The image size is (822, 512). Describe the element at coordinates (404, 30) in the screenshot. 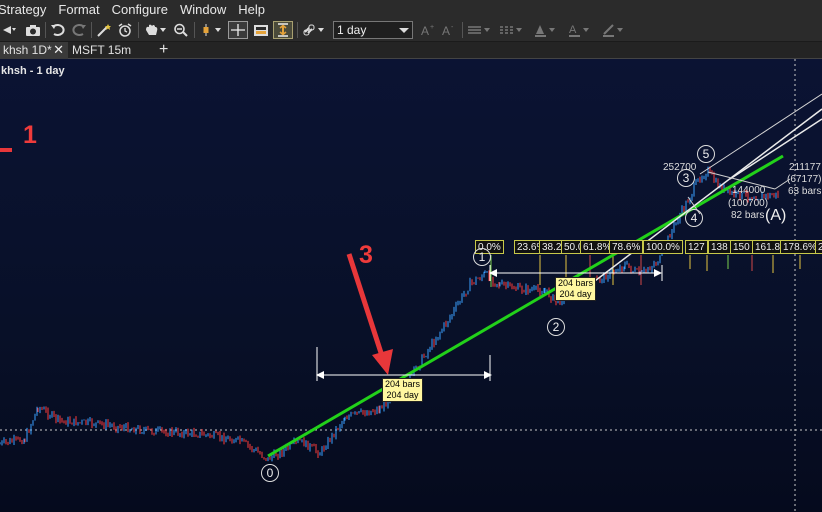

I see `chevron-down-icon` at that location.